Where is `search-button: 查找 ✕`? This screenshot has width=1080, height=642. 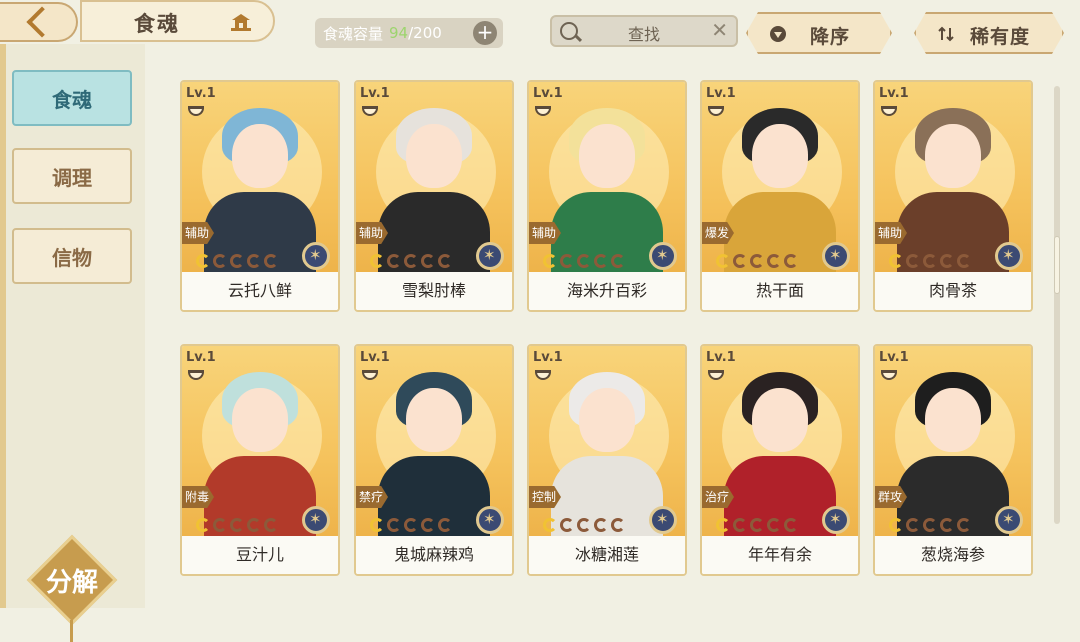 search-button: 查找 ✕ is located at coordinates (644, 31).